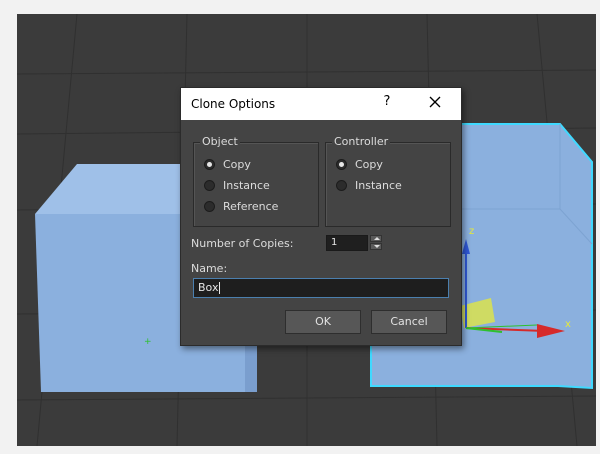 This screenshot has height=454, width=600. I want to click on text-caret, so click(220, 288).